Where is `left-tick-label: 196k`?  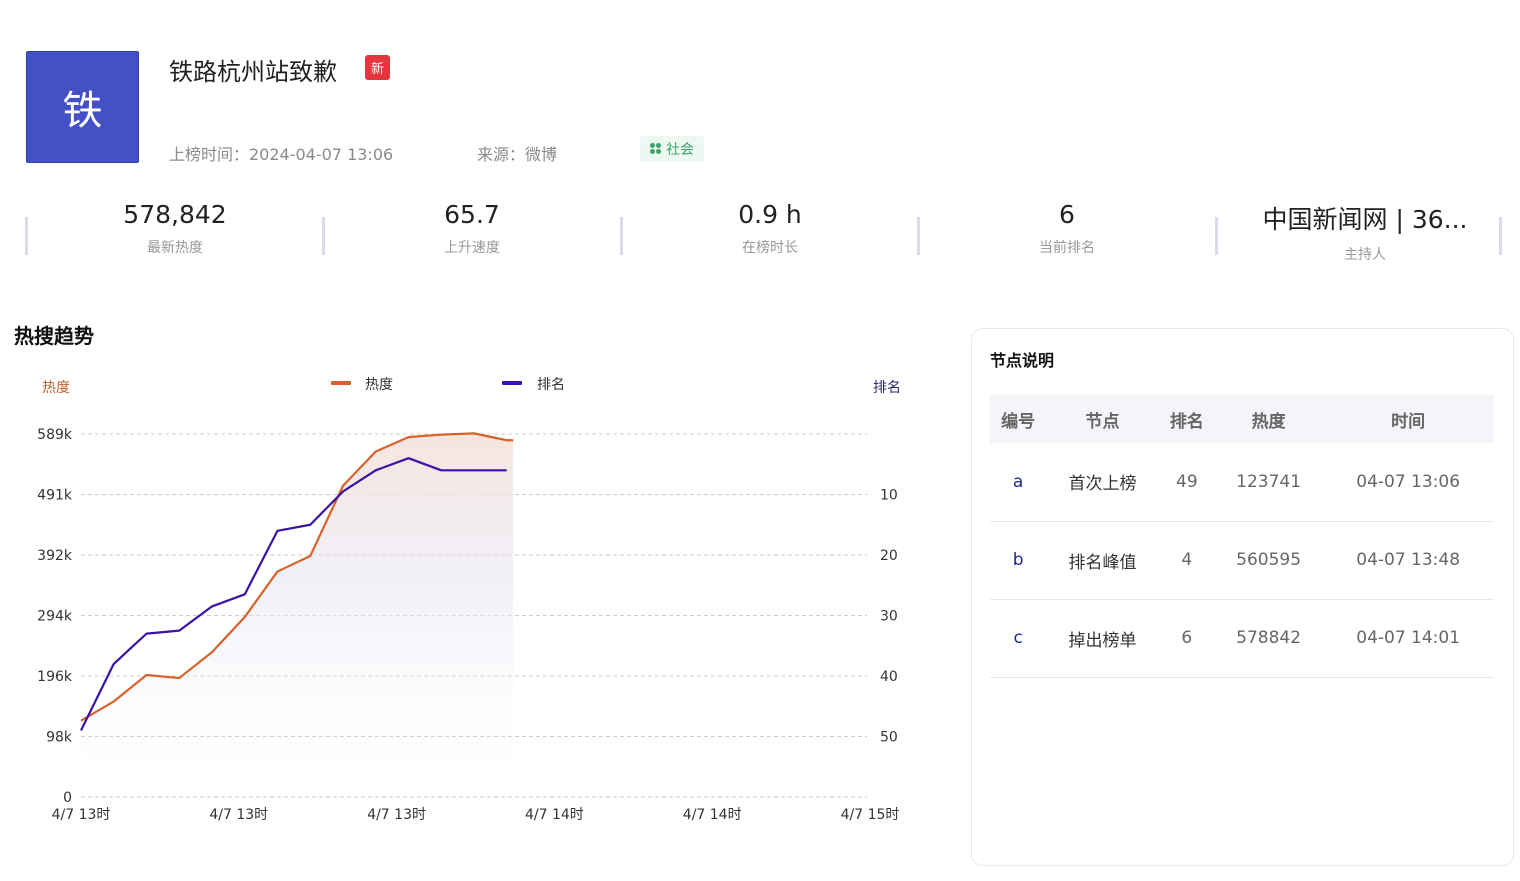
left-tick-label: 196k is located at coordinates (55, 677).